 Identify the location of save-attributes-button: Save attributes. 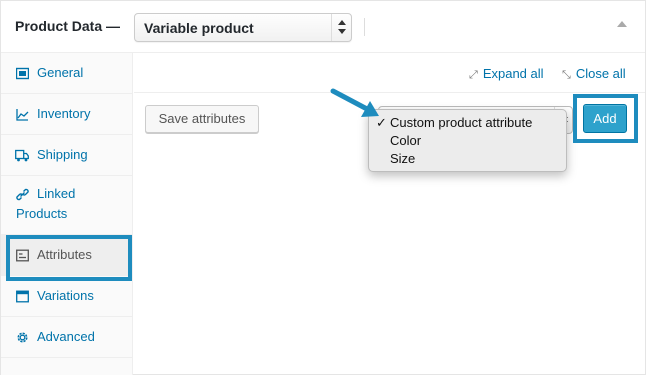
(202, 119).